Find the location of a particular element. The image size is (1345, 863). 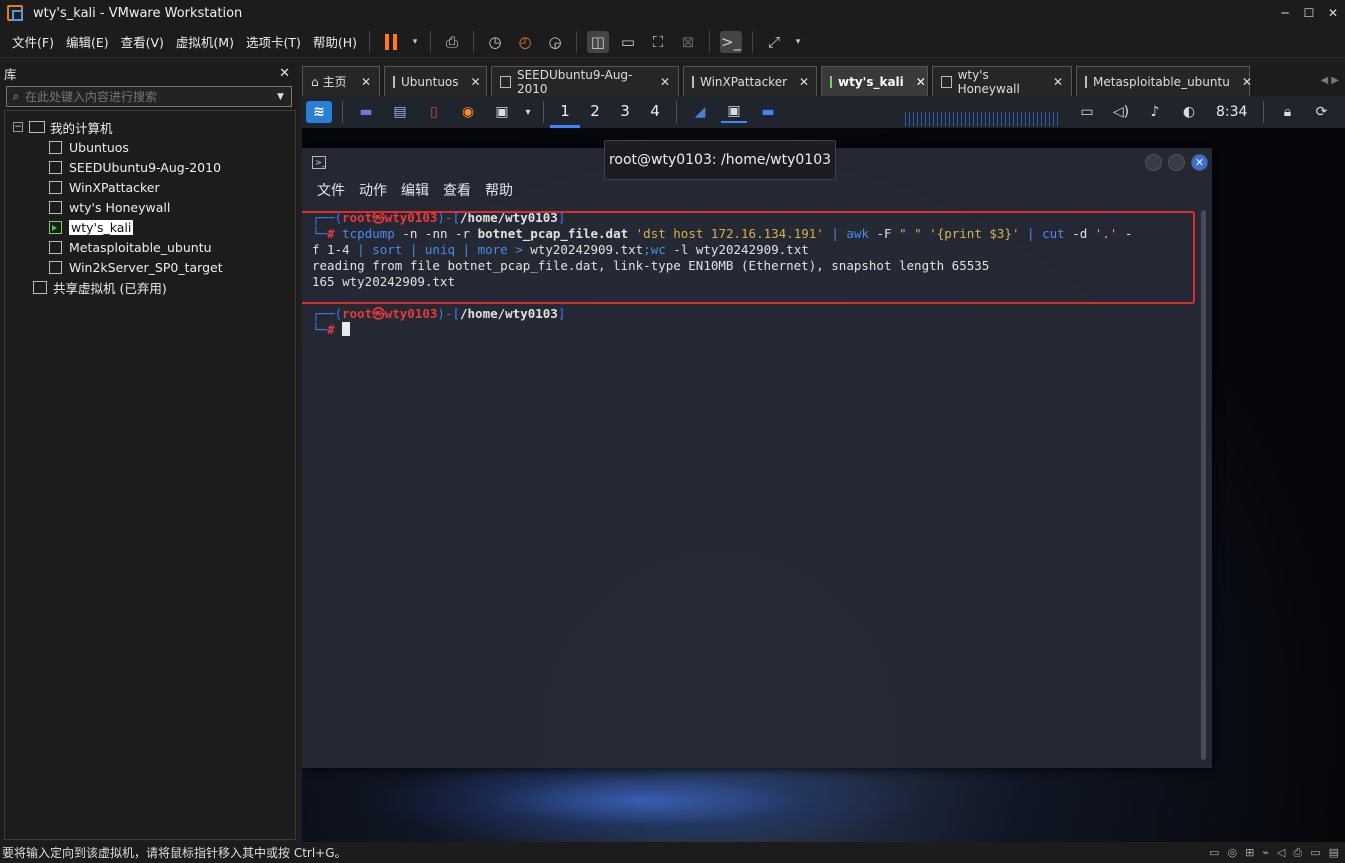

terminal-dropdown-icon: ▾ is located at coordinates (528, 112).